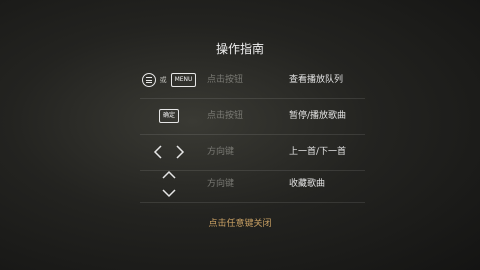 The image size is (480, 270). I want to click on up-arrow-icon, so click(169, 174).